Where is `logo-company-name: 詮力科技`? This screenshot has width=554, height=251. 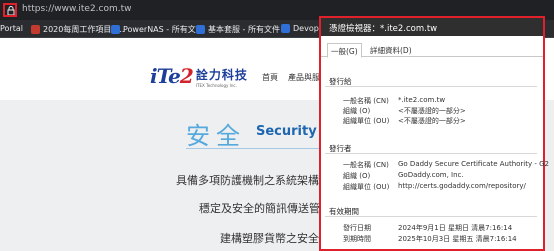 logo-company-name: 詮力科技 is located at coordinates (221, 75).